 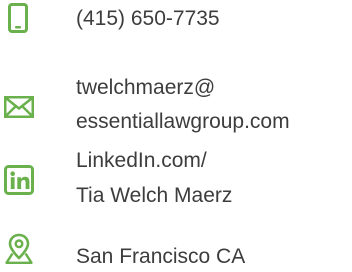 What do you see at coordinates (19, 249) in the screenshot?
I see `location-pin-icon` at bounding box center [19, 249].